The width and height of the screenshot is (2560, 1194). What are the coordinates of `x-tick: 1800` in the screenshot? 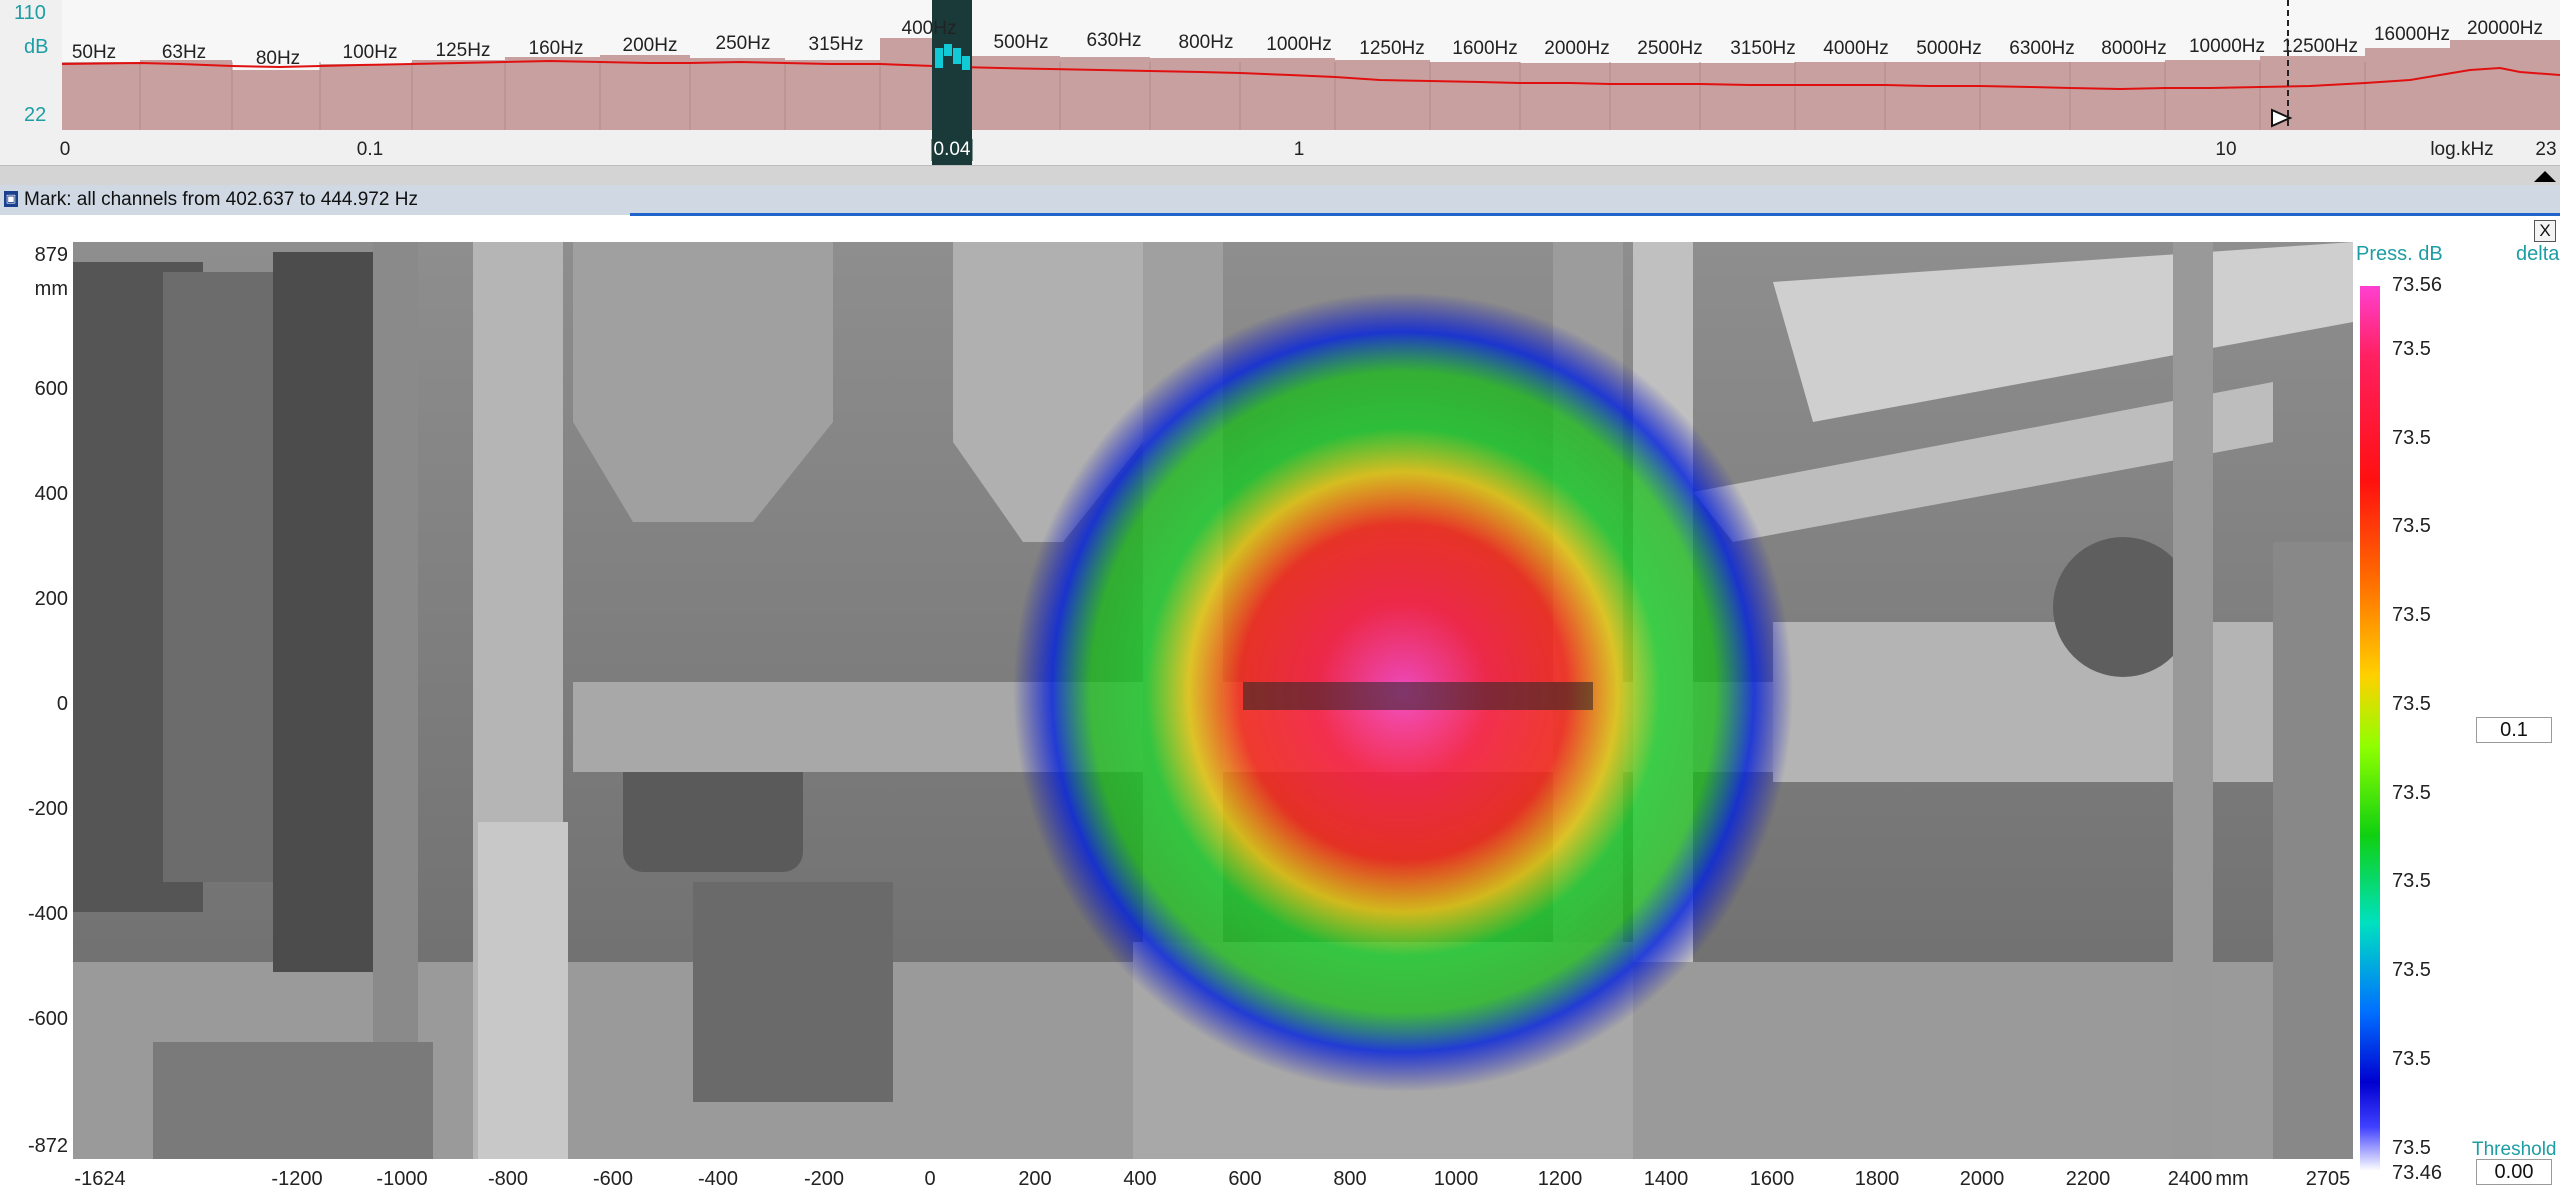 It's located at (1877, 1179).